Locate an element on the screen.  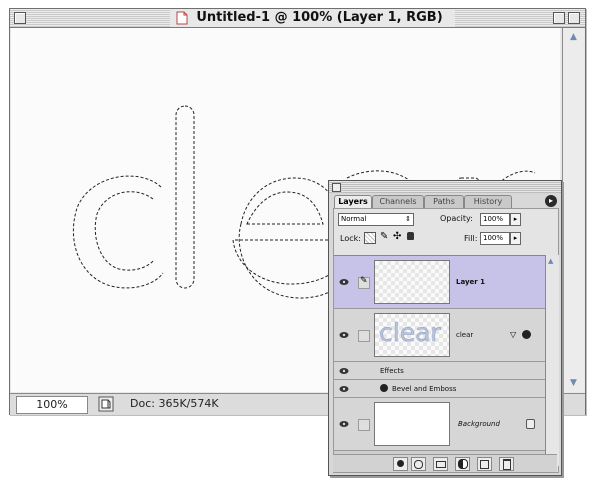
new-layer-icon is located at coordinates (484, 464).